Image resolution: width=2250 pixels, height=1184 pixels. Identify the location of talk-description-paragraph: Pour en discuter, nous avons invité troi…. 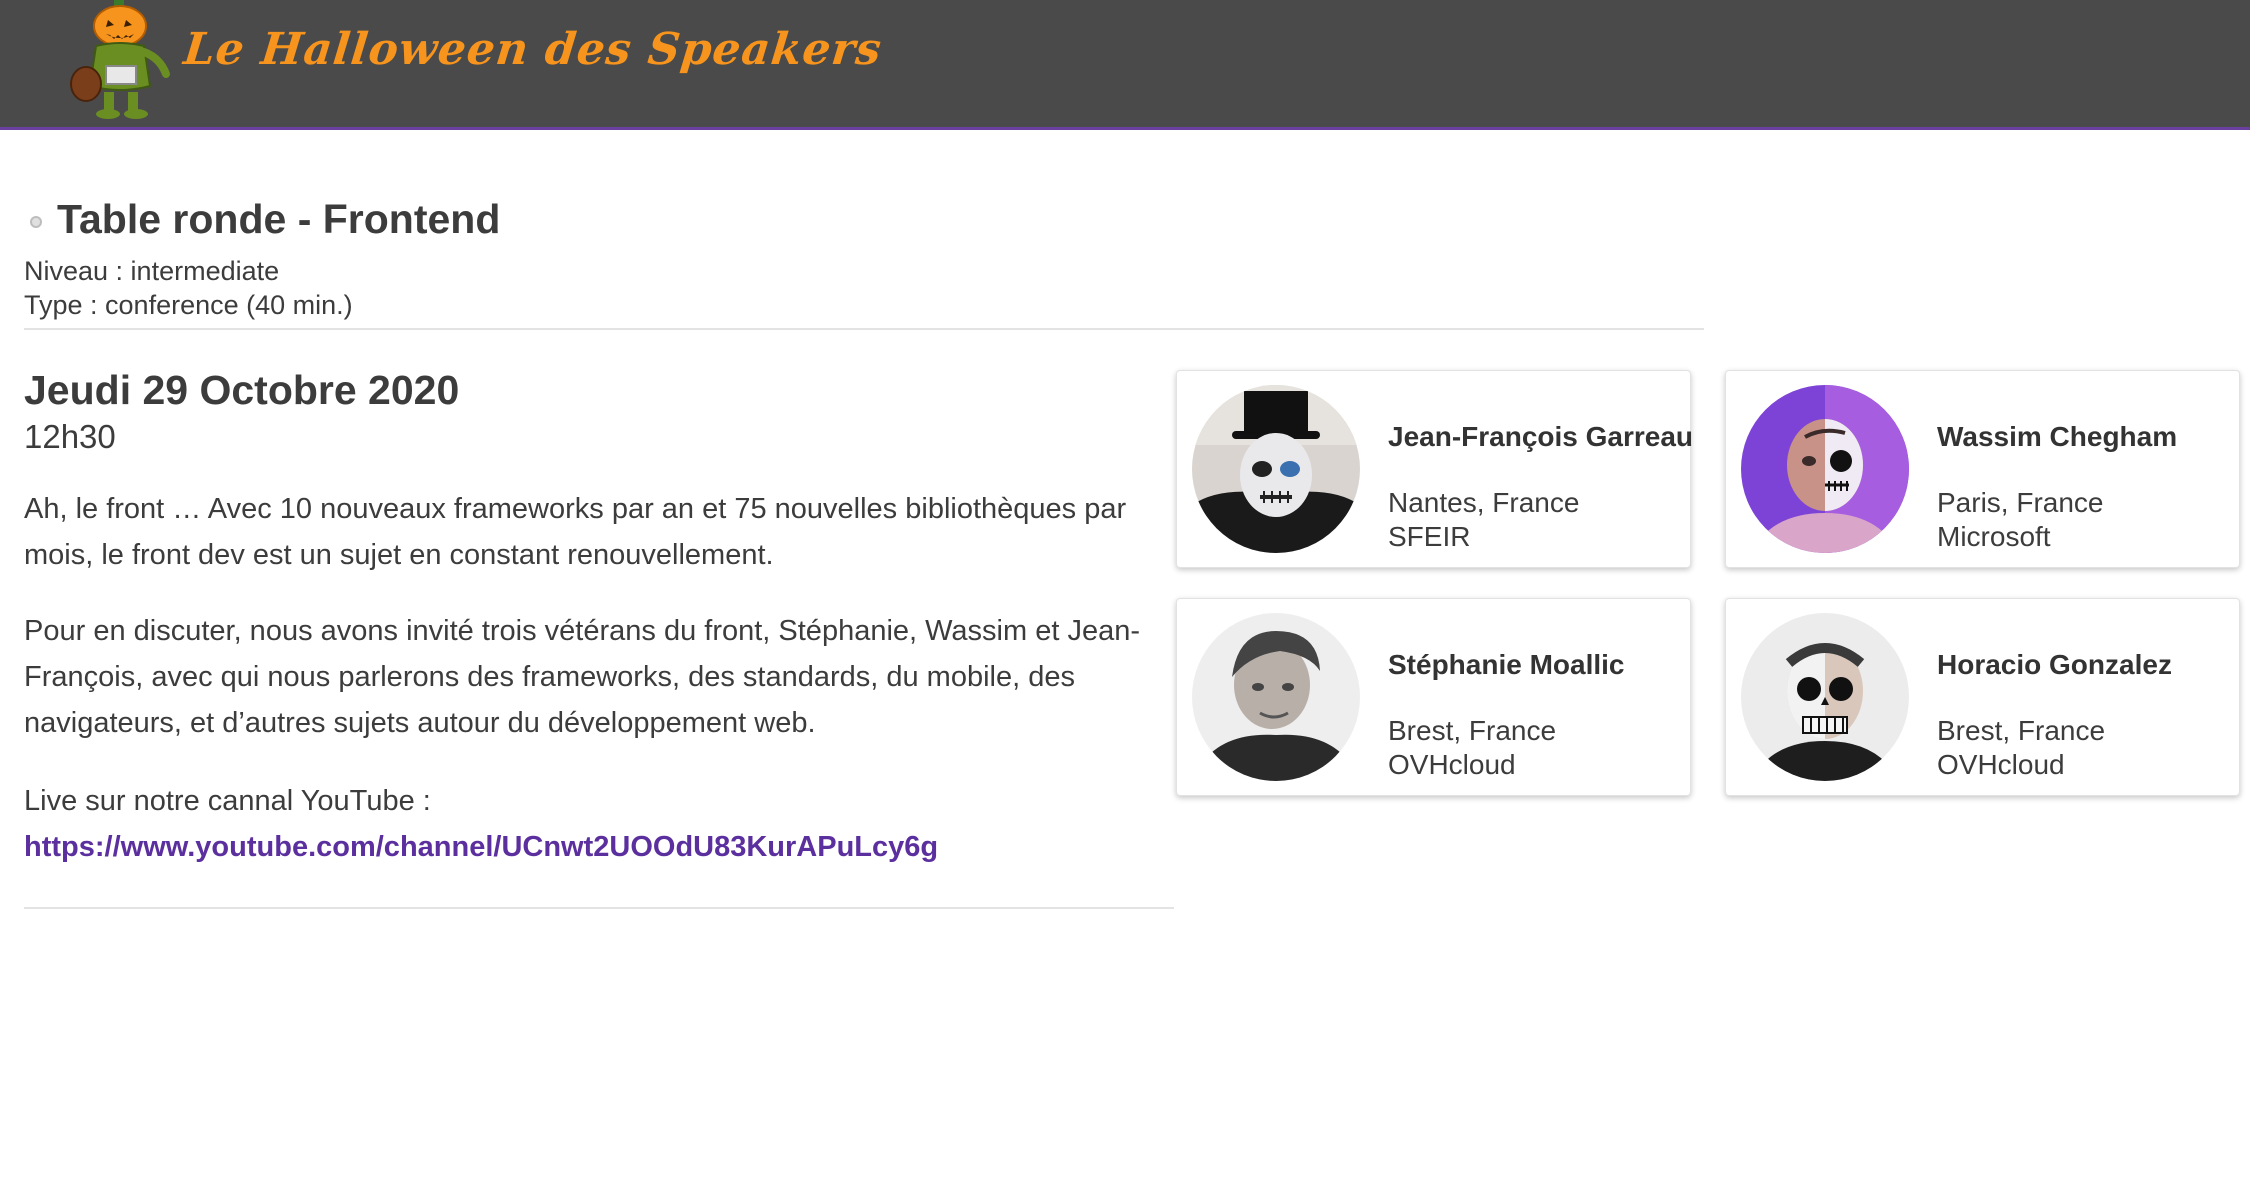
(582, 677).